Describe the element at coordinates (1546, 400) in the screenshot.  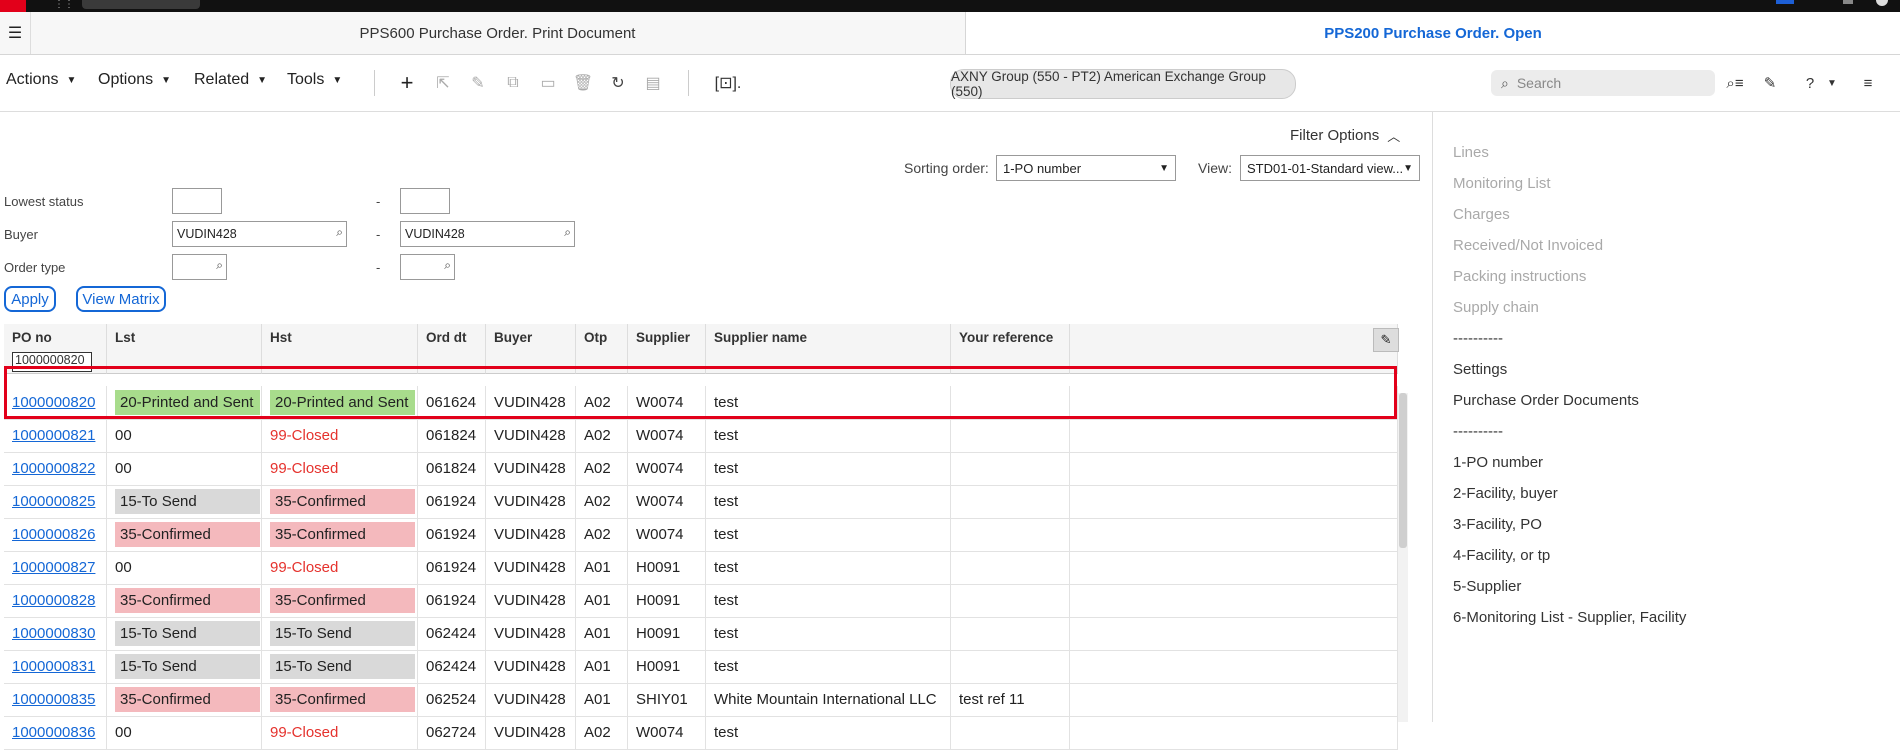
I see `sidebar-item: Purchase Order Documents` at that location.